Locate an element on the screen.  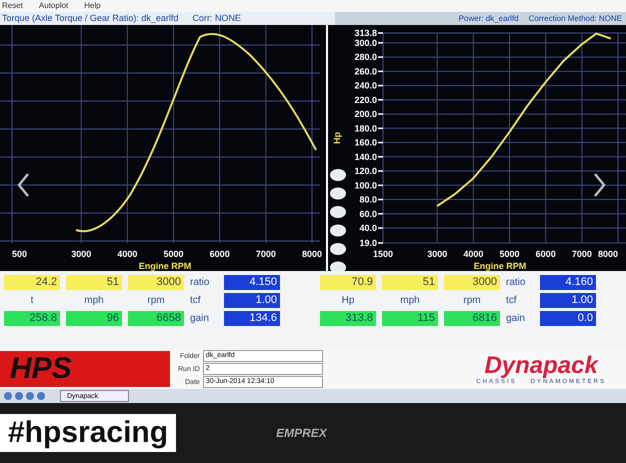
axis-tick-label: 200.0 is located at coordinates (365, 114).